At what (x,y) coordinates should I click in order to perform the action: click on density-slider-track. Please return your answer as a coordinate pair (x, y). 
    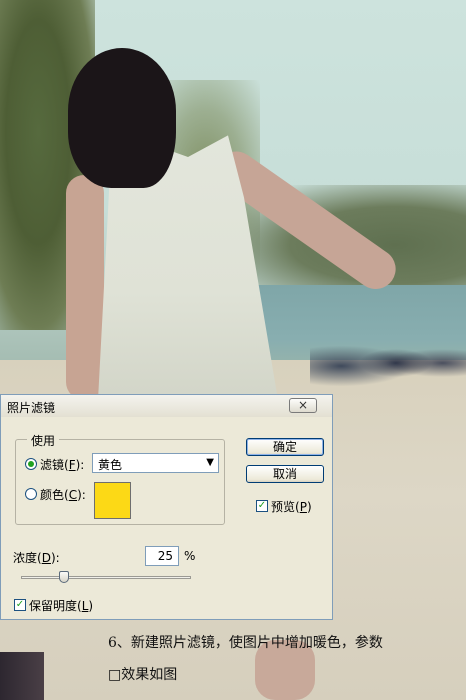
    Looking at the image, I should click on (106, 577).